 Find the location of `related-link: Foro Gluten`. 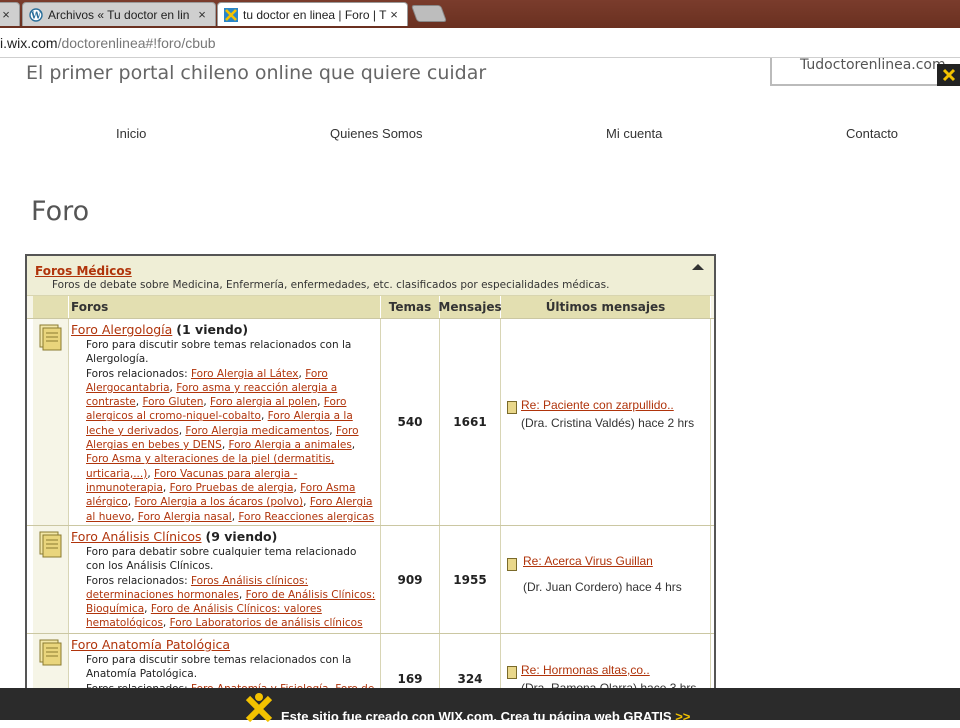

related-link: Foro Gluten is located at coordinates (172, 402).